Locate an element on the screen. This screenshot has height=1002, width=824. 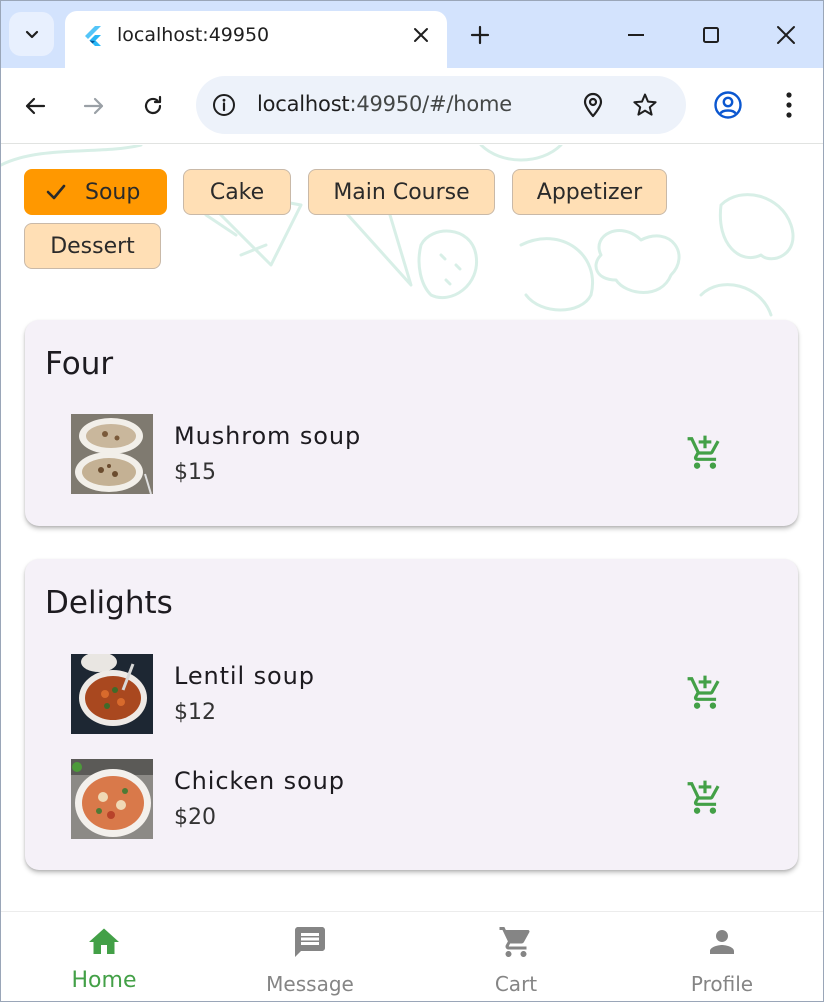
browser-menu-button is located at coordinates (789, 105).